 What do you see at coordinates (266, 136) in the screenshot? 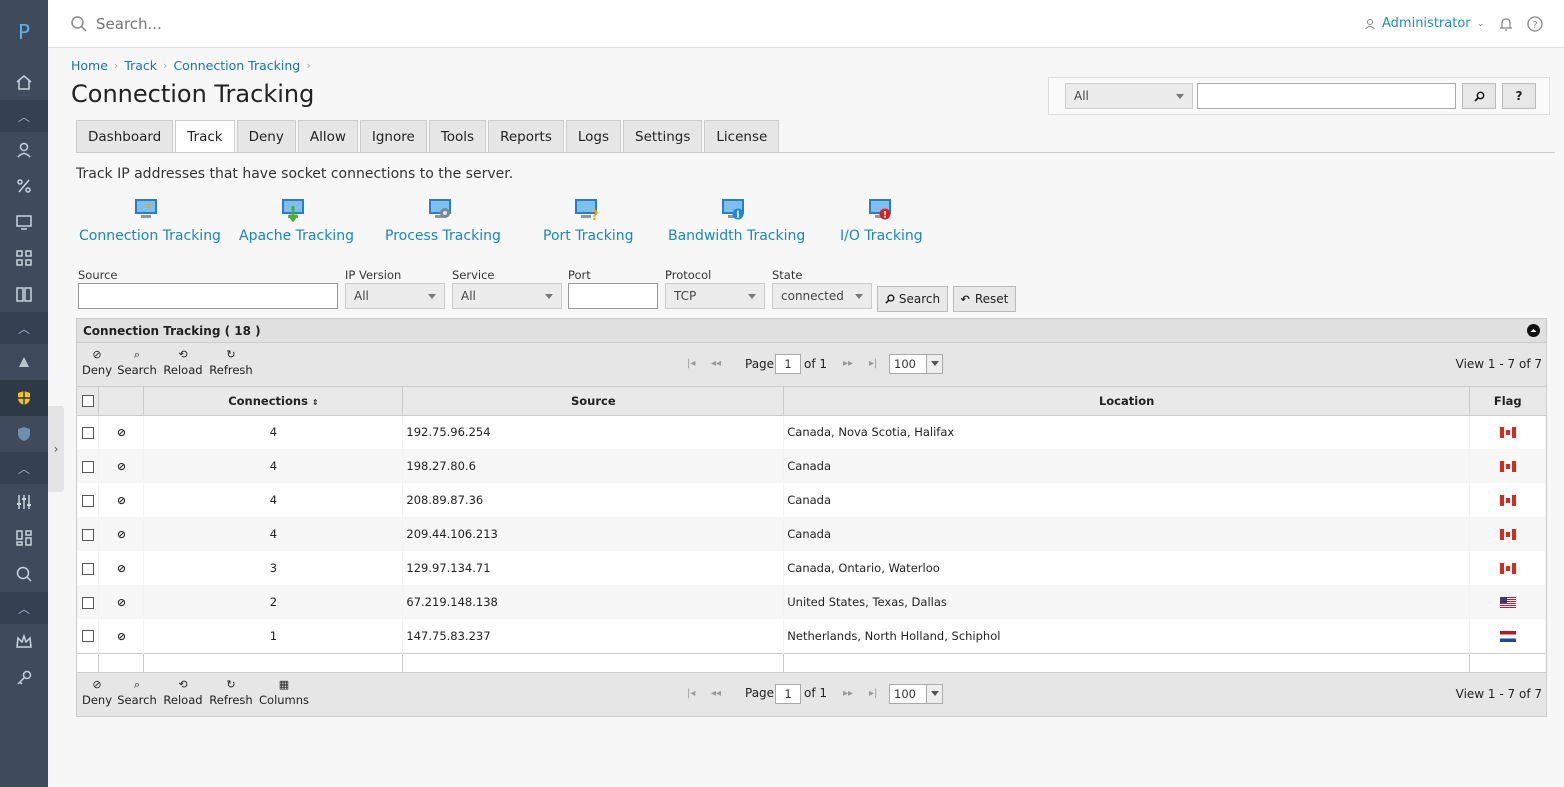
I see `tab-deny: Deny` at bounding box center [266, 136].